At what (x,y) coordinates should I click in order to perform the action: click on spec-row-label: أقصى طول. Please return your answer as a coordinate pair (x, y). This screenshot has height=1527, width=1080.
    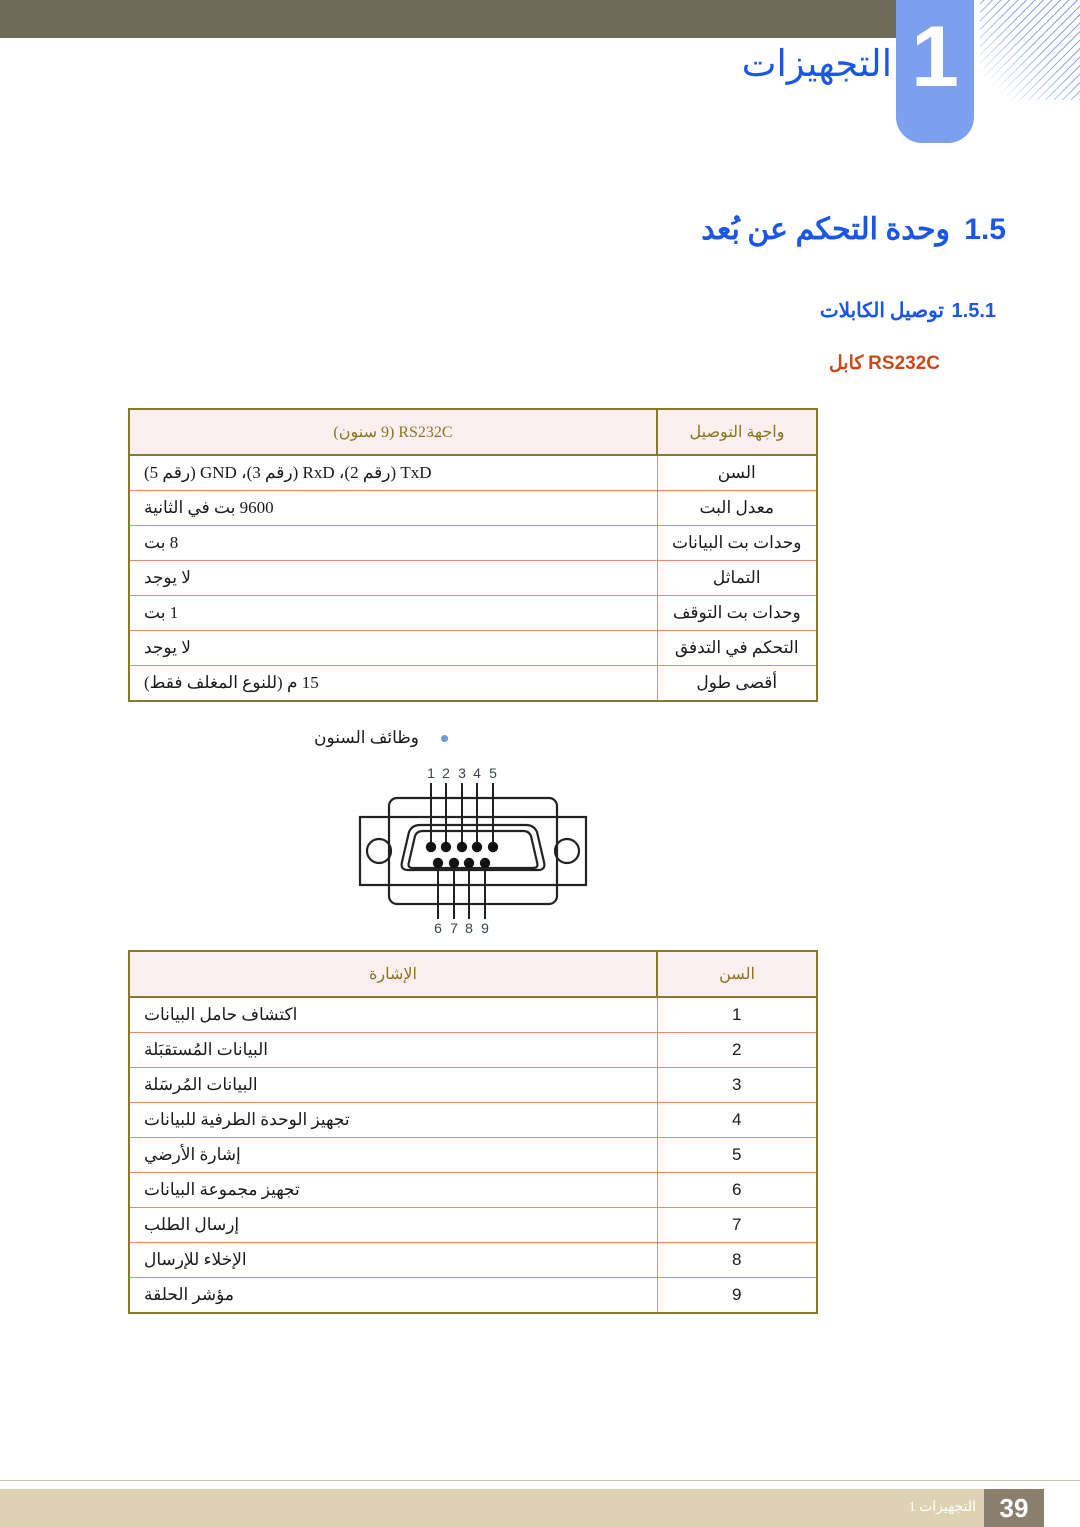
    Looking at the image, I should click on (736, 683).